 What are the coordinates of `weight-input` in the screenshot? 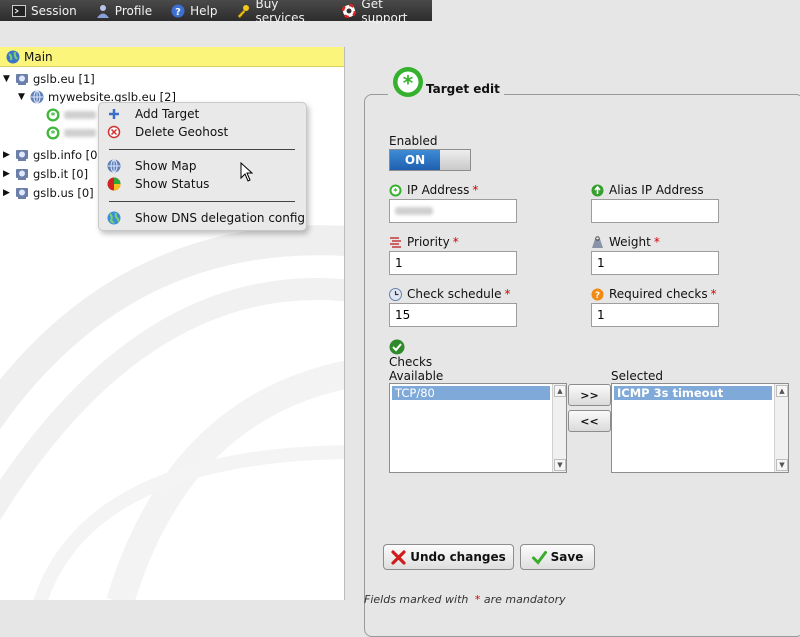 It's located at (655, 263).